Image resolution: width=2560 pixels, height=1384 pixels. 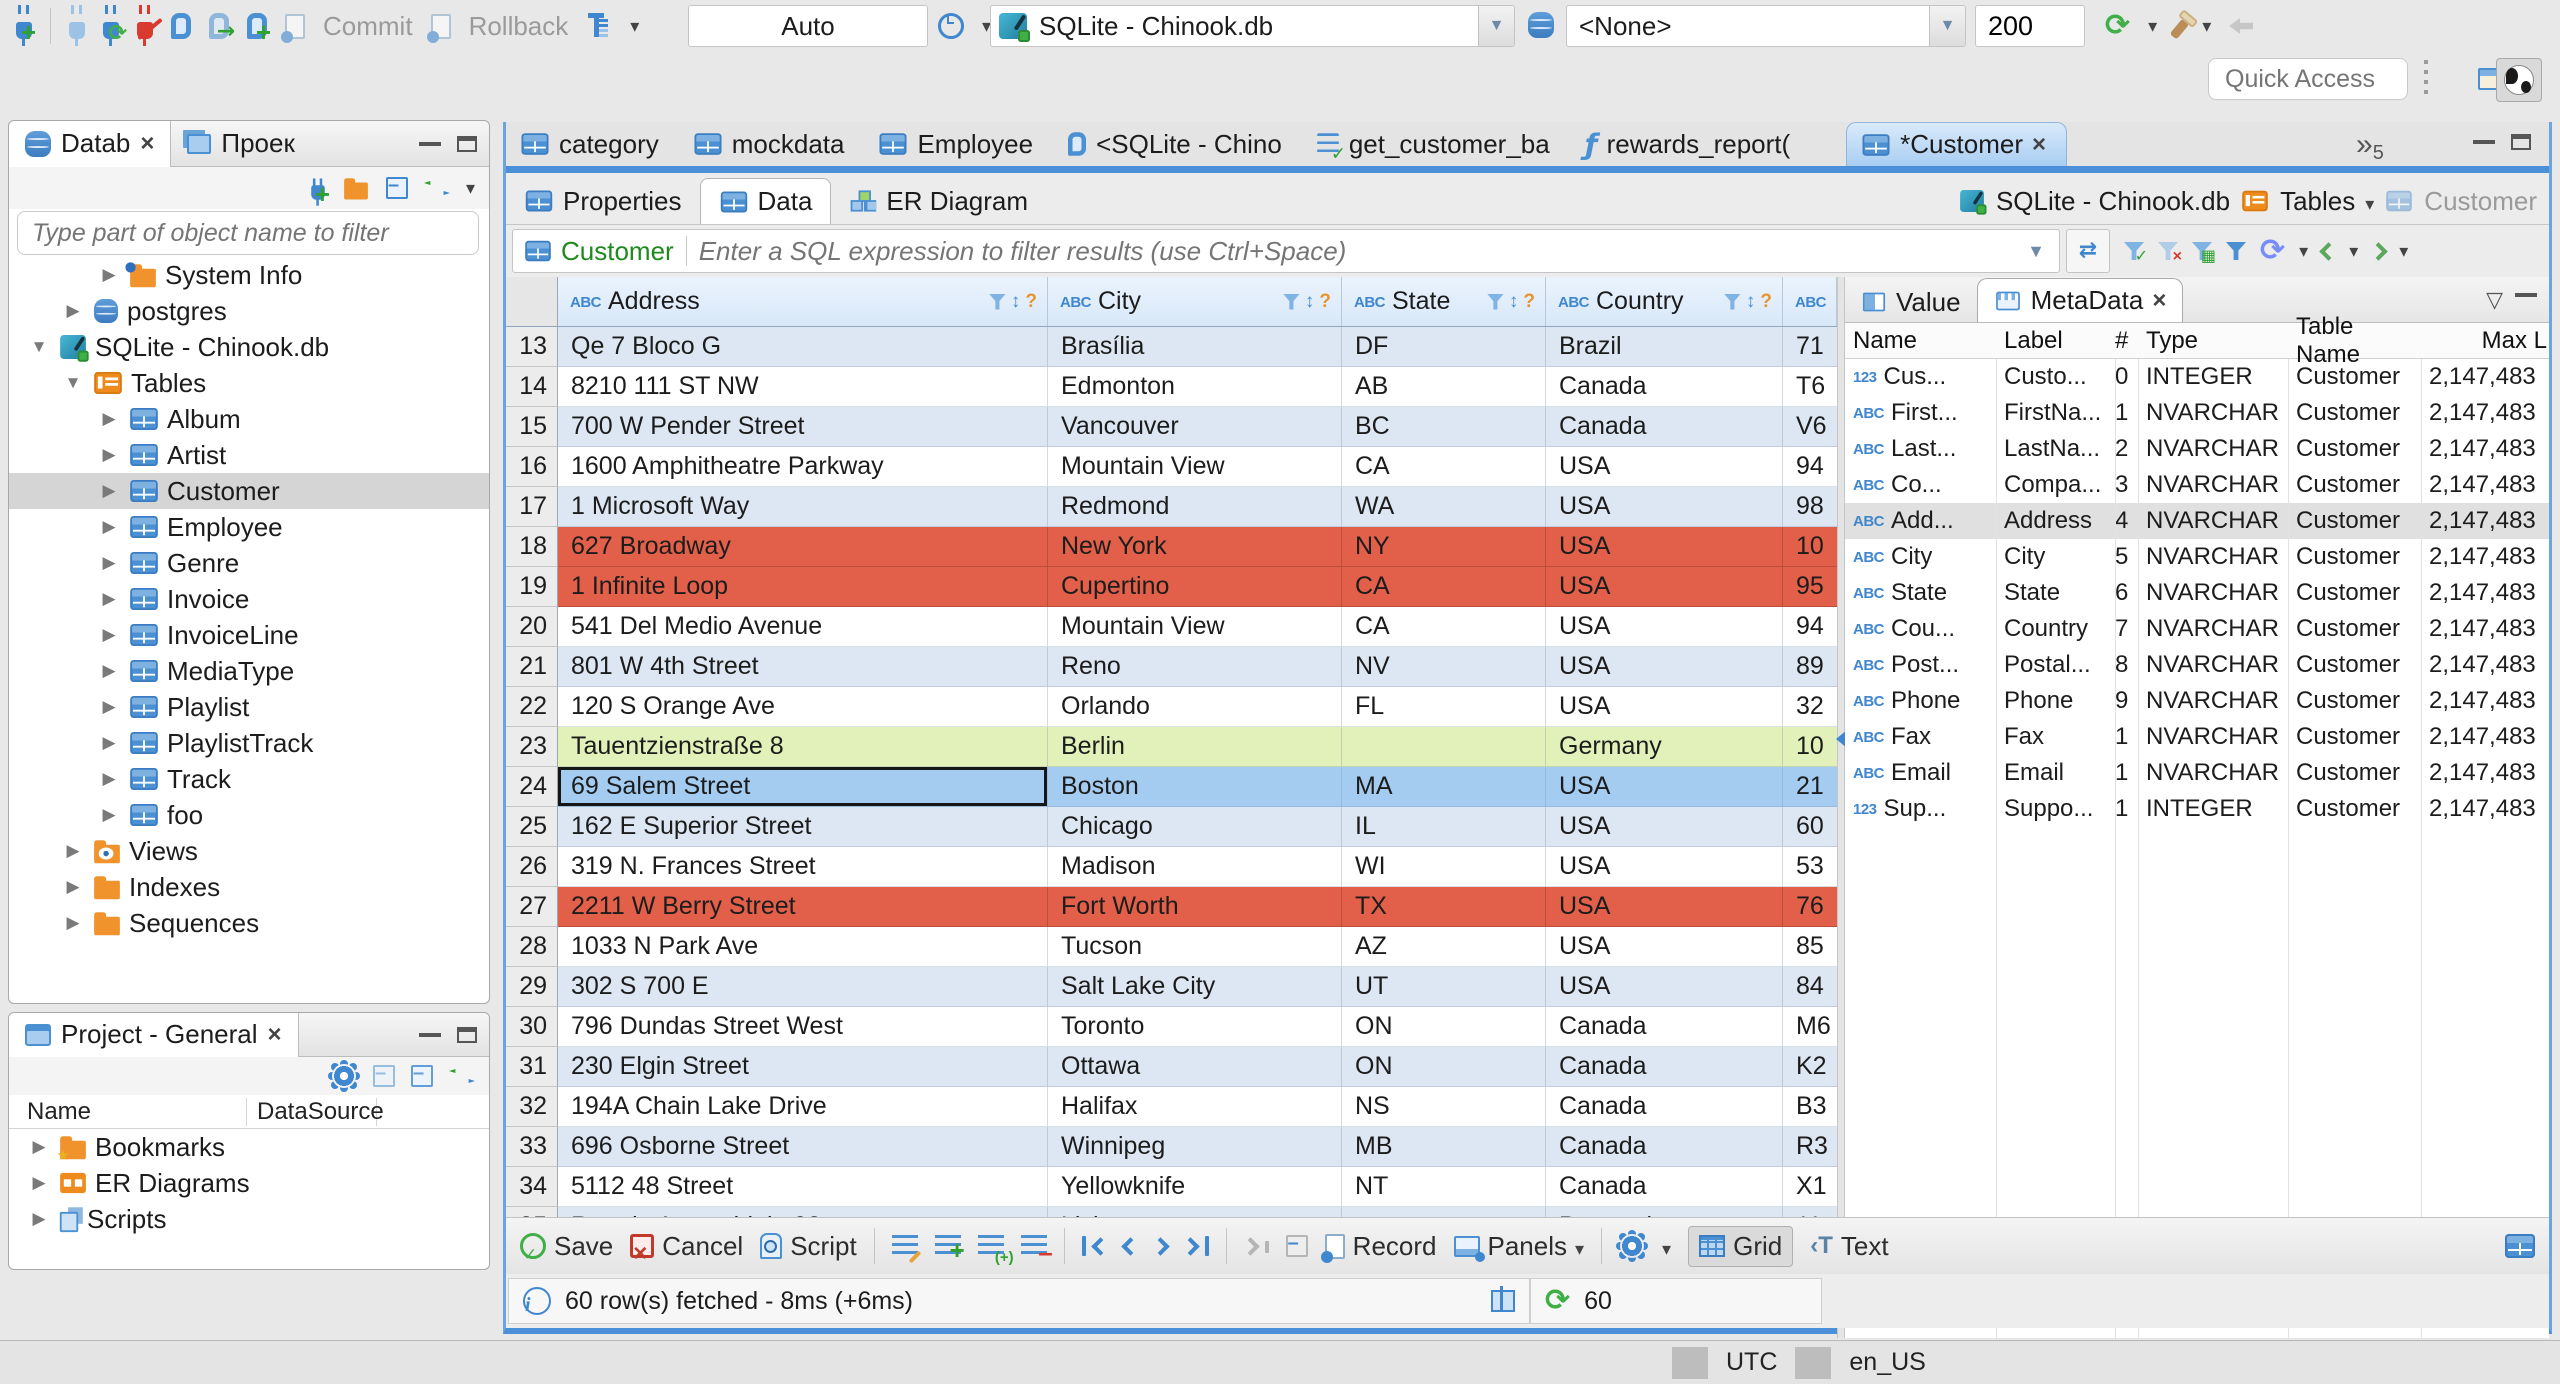 What do you see at coordinates (1664, 747) in the screenshot?
I see `cell-country: Germany` at bounding box center [1664, 747].